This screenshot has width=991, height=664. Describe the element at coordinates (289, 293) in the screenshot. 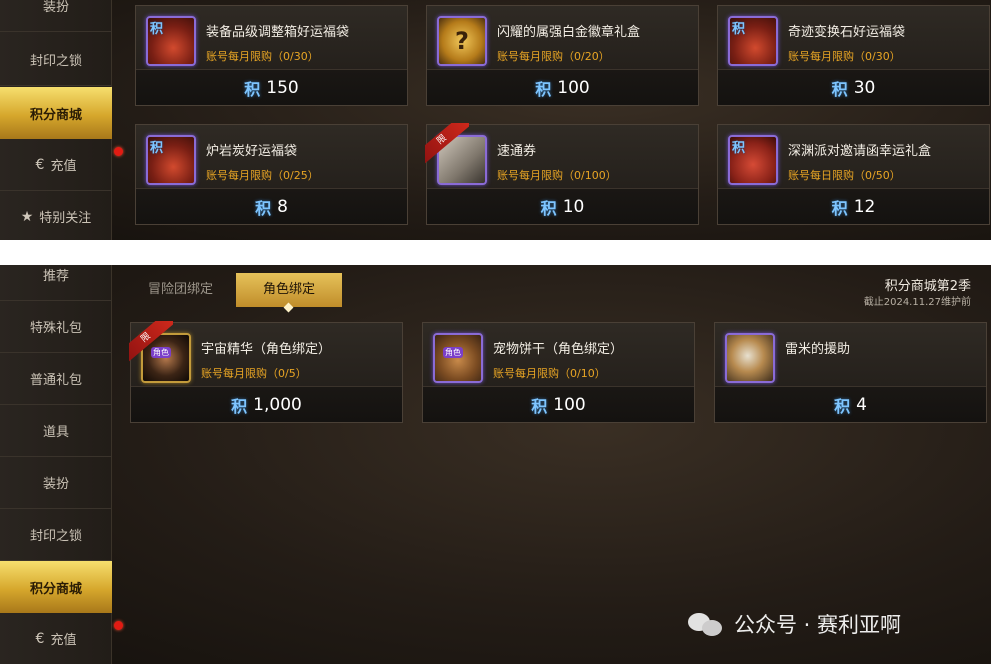

I see `tab-character-bound: 角色绑定` at that location.